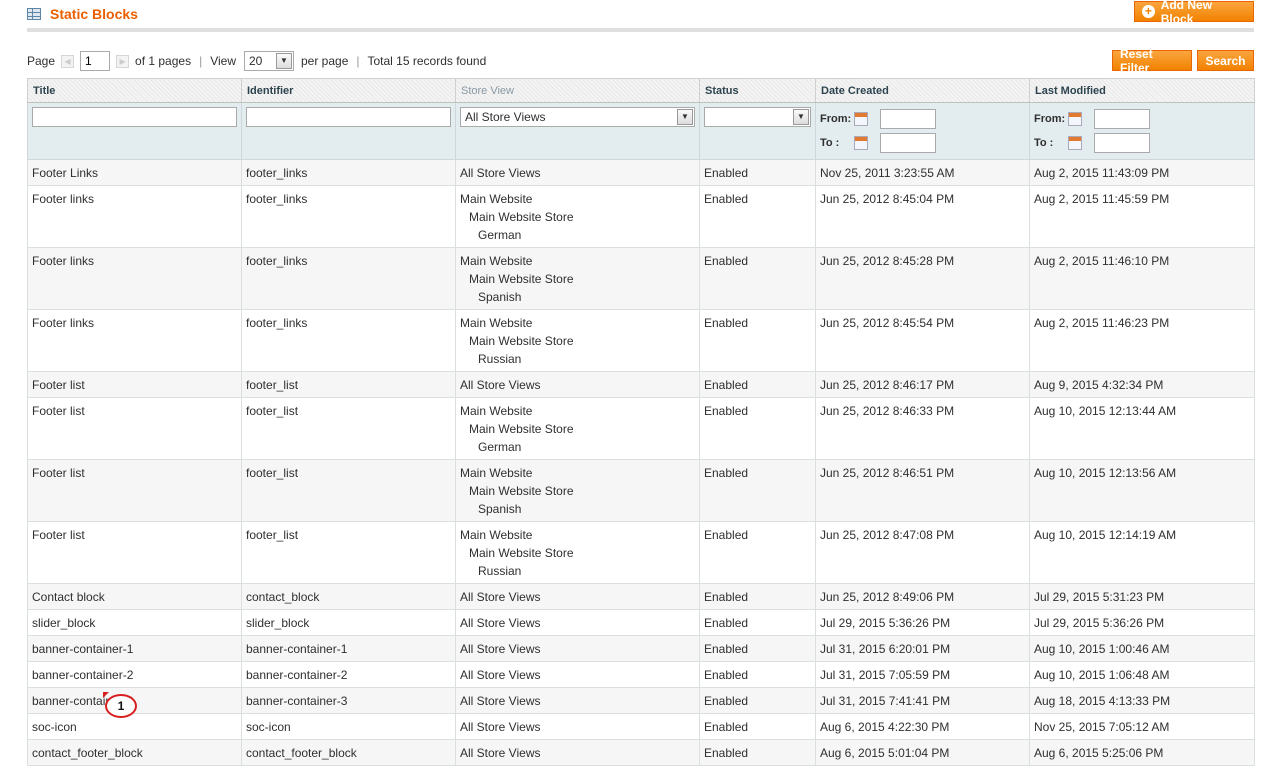  Describe the element at coordinates (757, 117) in the screenshot. I see `status-filter-select: ▼` at that location.